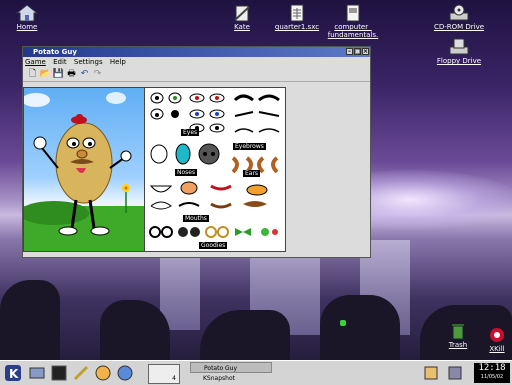 Image resolution: width=512 pixels, height=385 pixels. I want to click on task-label: KSnapshot, so click(219, 378).